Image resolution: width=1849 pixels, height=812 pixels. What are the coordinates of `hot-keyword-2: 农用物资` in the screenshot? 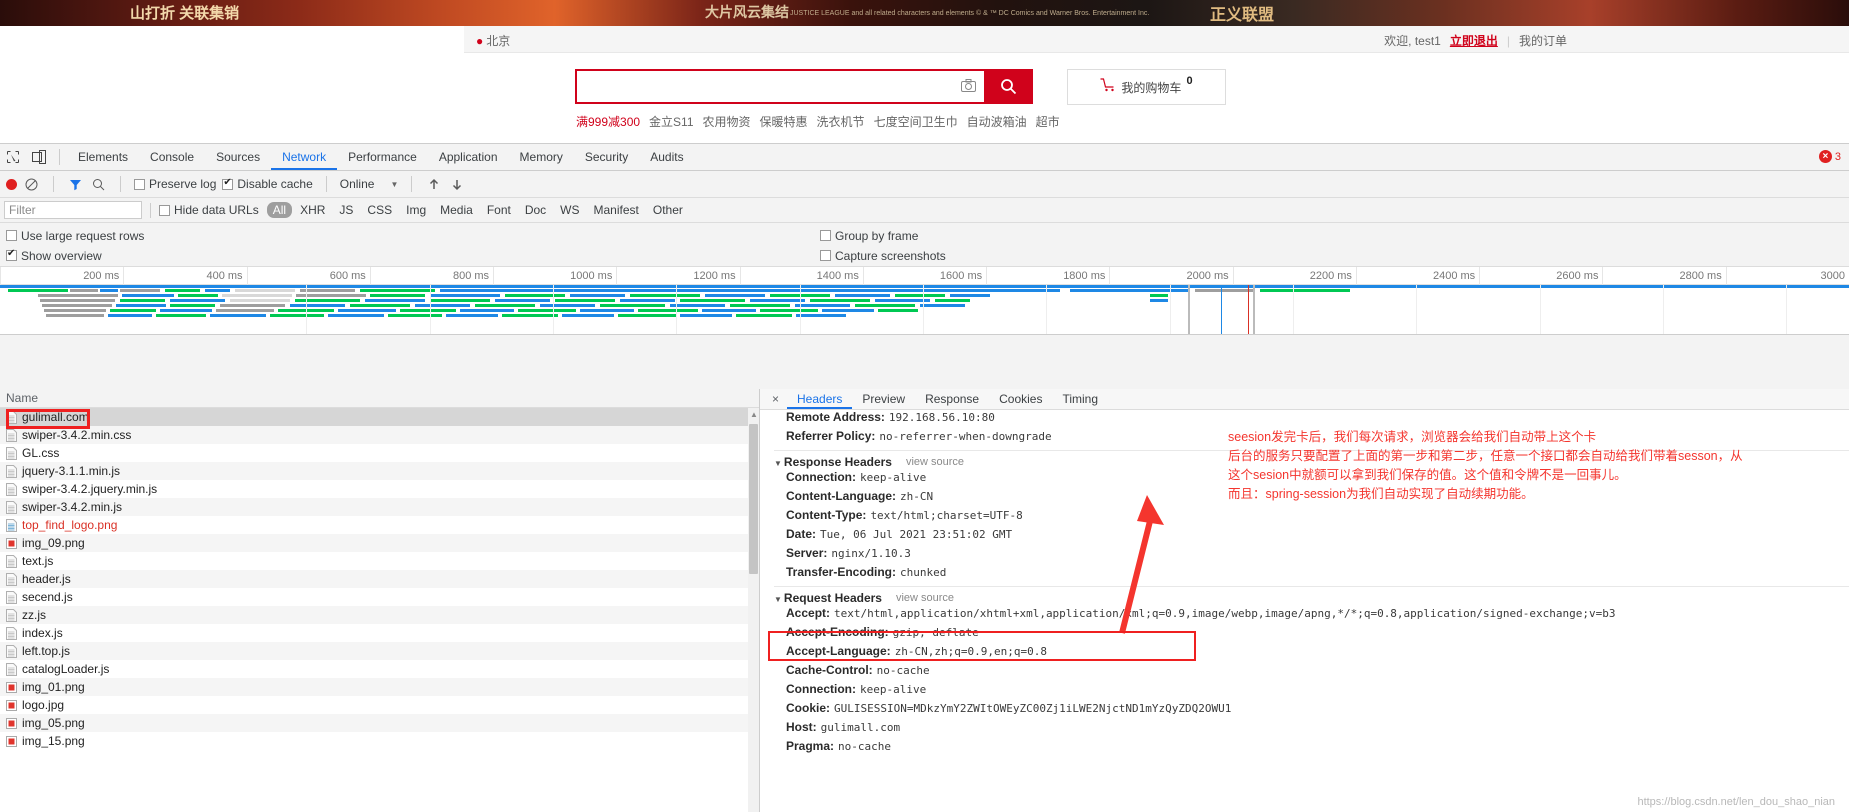 It's located at (727, 121).